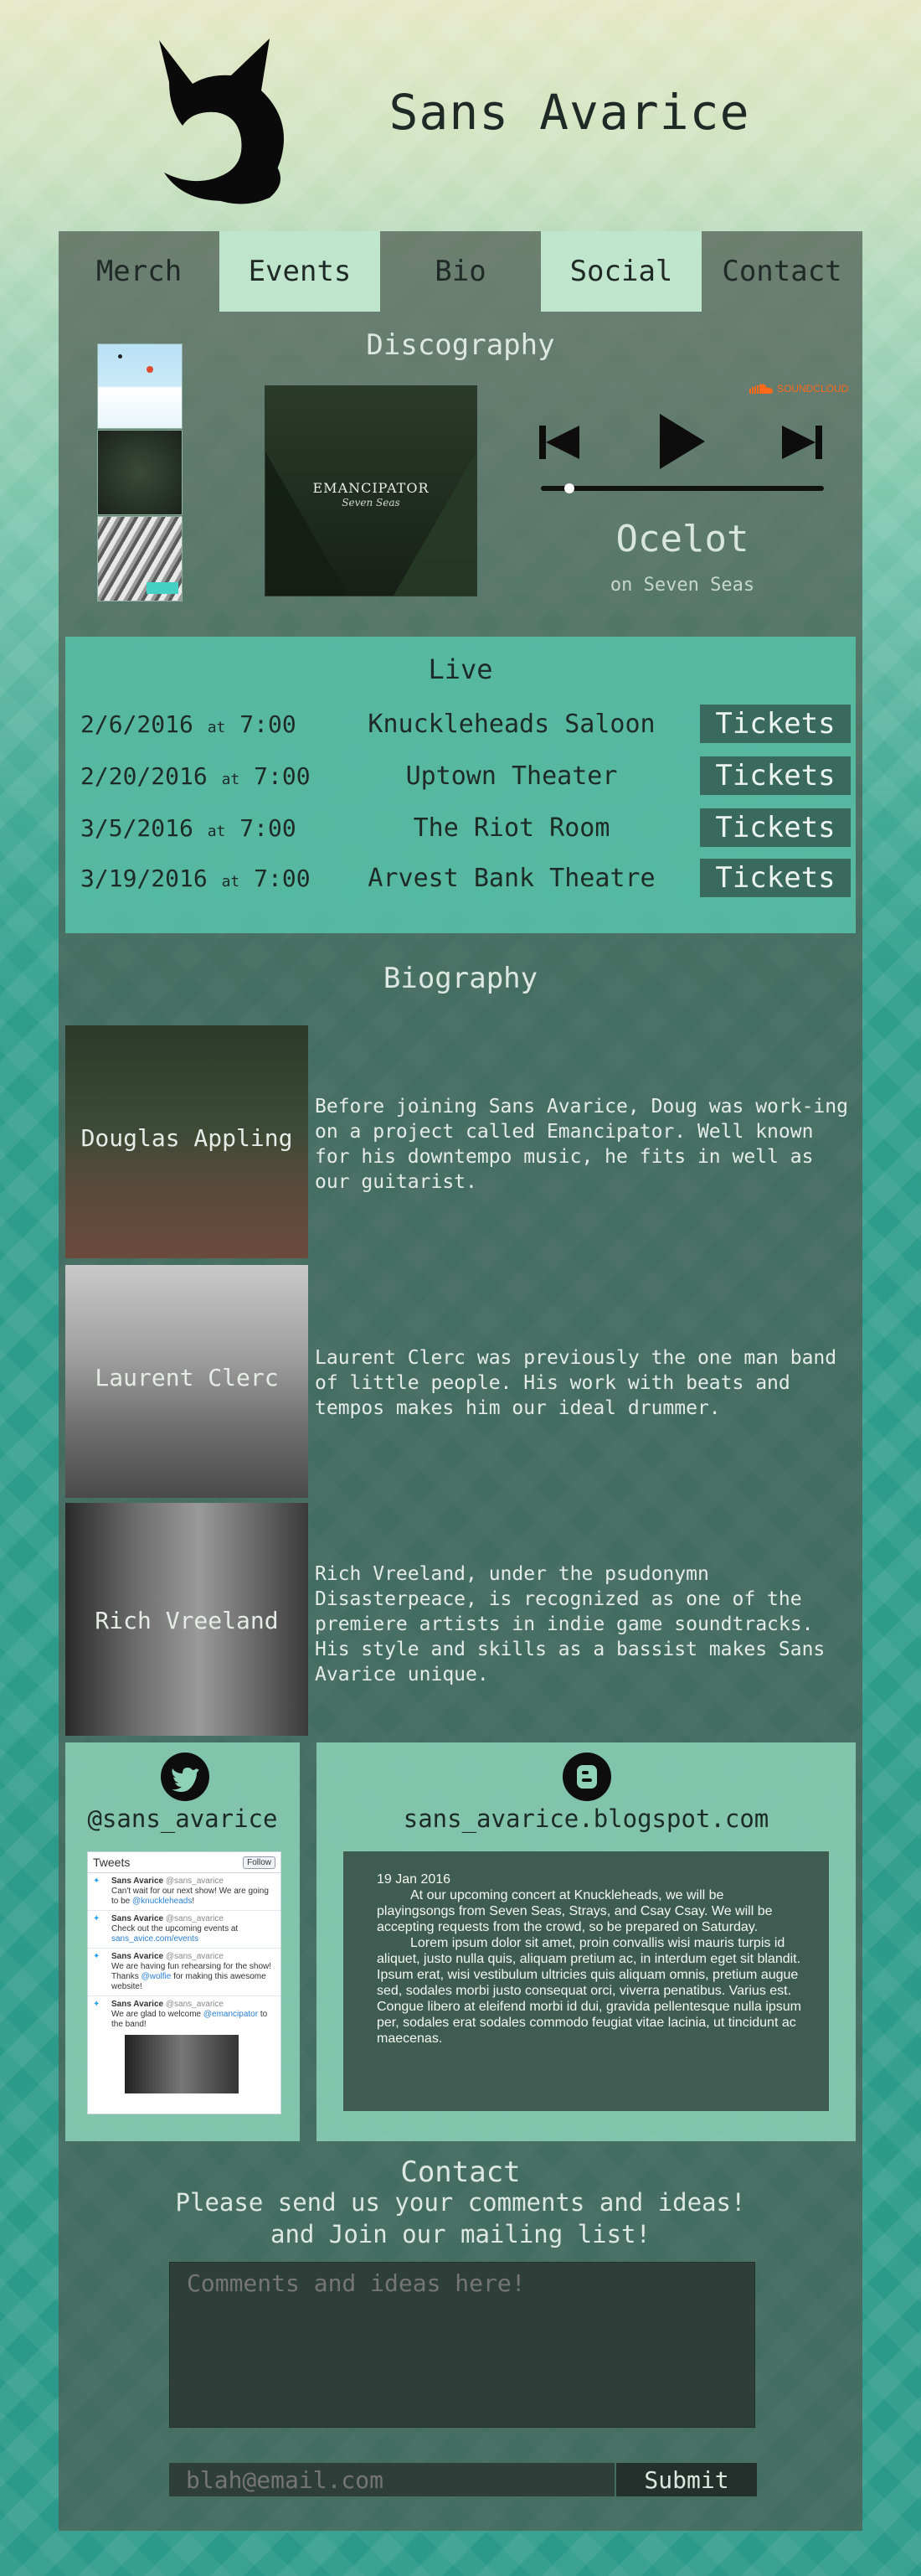 Image resolution: width=921 pixels, height=2576 pixels. What do you see at coordinates (184, 1862) in the screenshot?
I see `tweets-header: Tweets Follow` at bounding box center [184, 1862].